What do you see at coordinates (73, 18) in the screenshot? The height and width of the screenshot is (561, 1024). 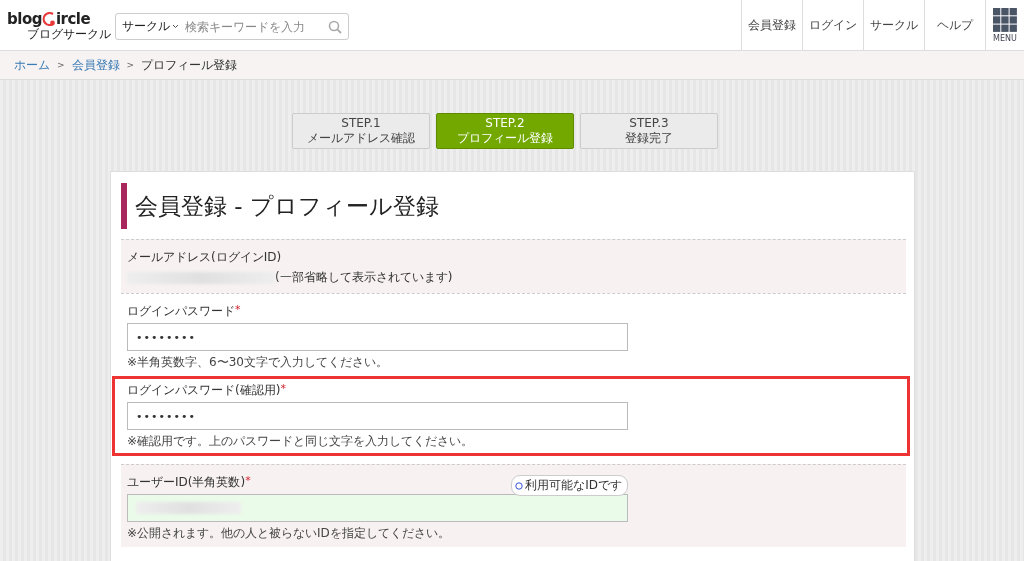 I see `logo-text: ircle` at bounding box center [73, 18].